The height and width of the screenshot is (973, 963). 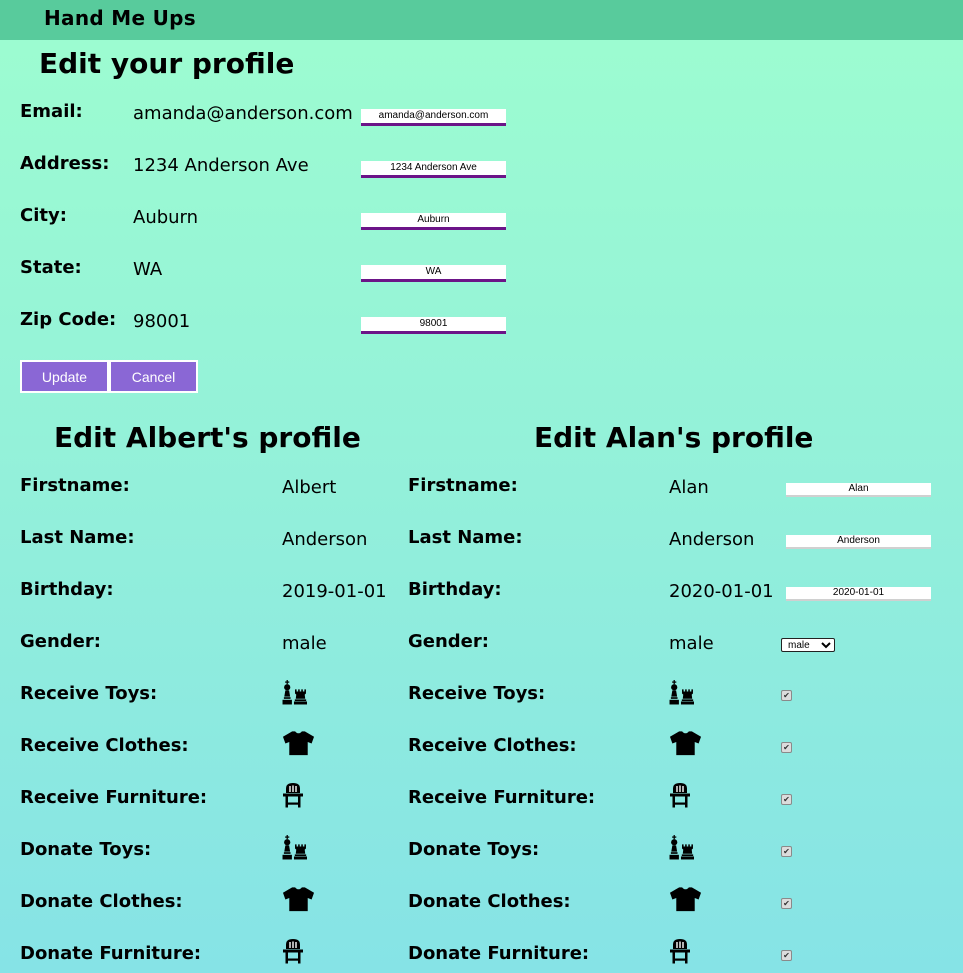 I want to click on albert-firstname-value: Albert, so click(x=309, y=487).